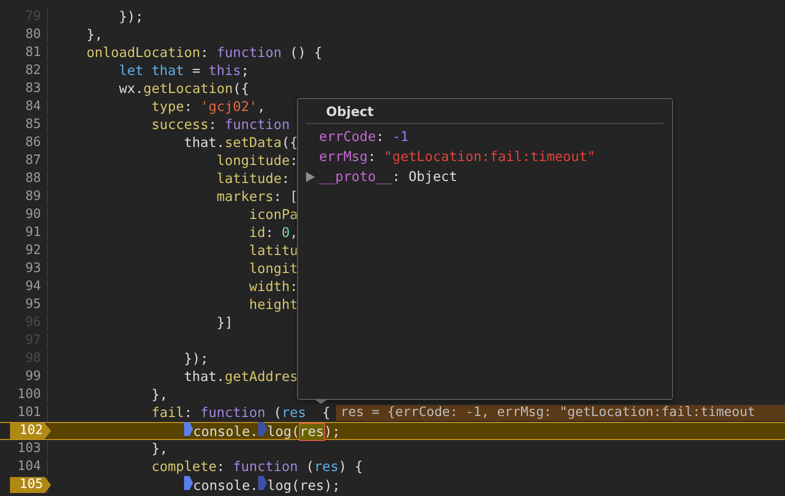 The height and width of the screenshot is (496, 785). Describe the element at coordinates (184, 89) in the screenshot. I see `code-line: wx.getLocation({` at that location.